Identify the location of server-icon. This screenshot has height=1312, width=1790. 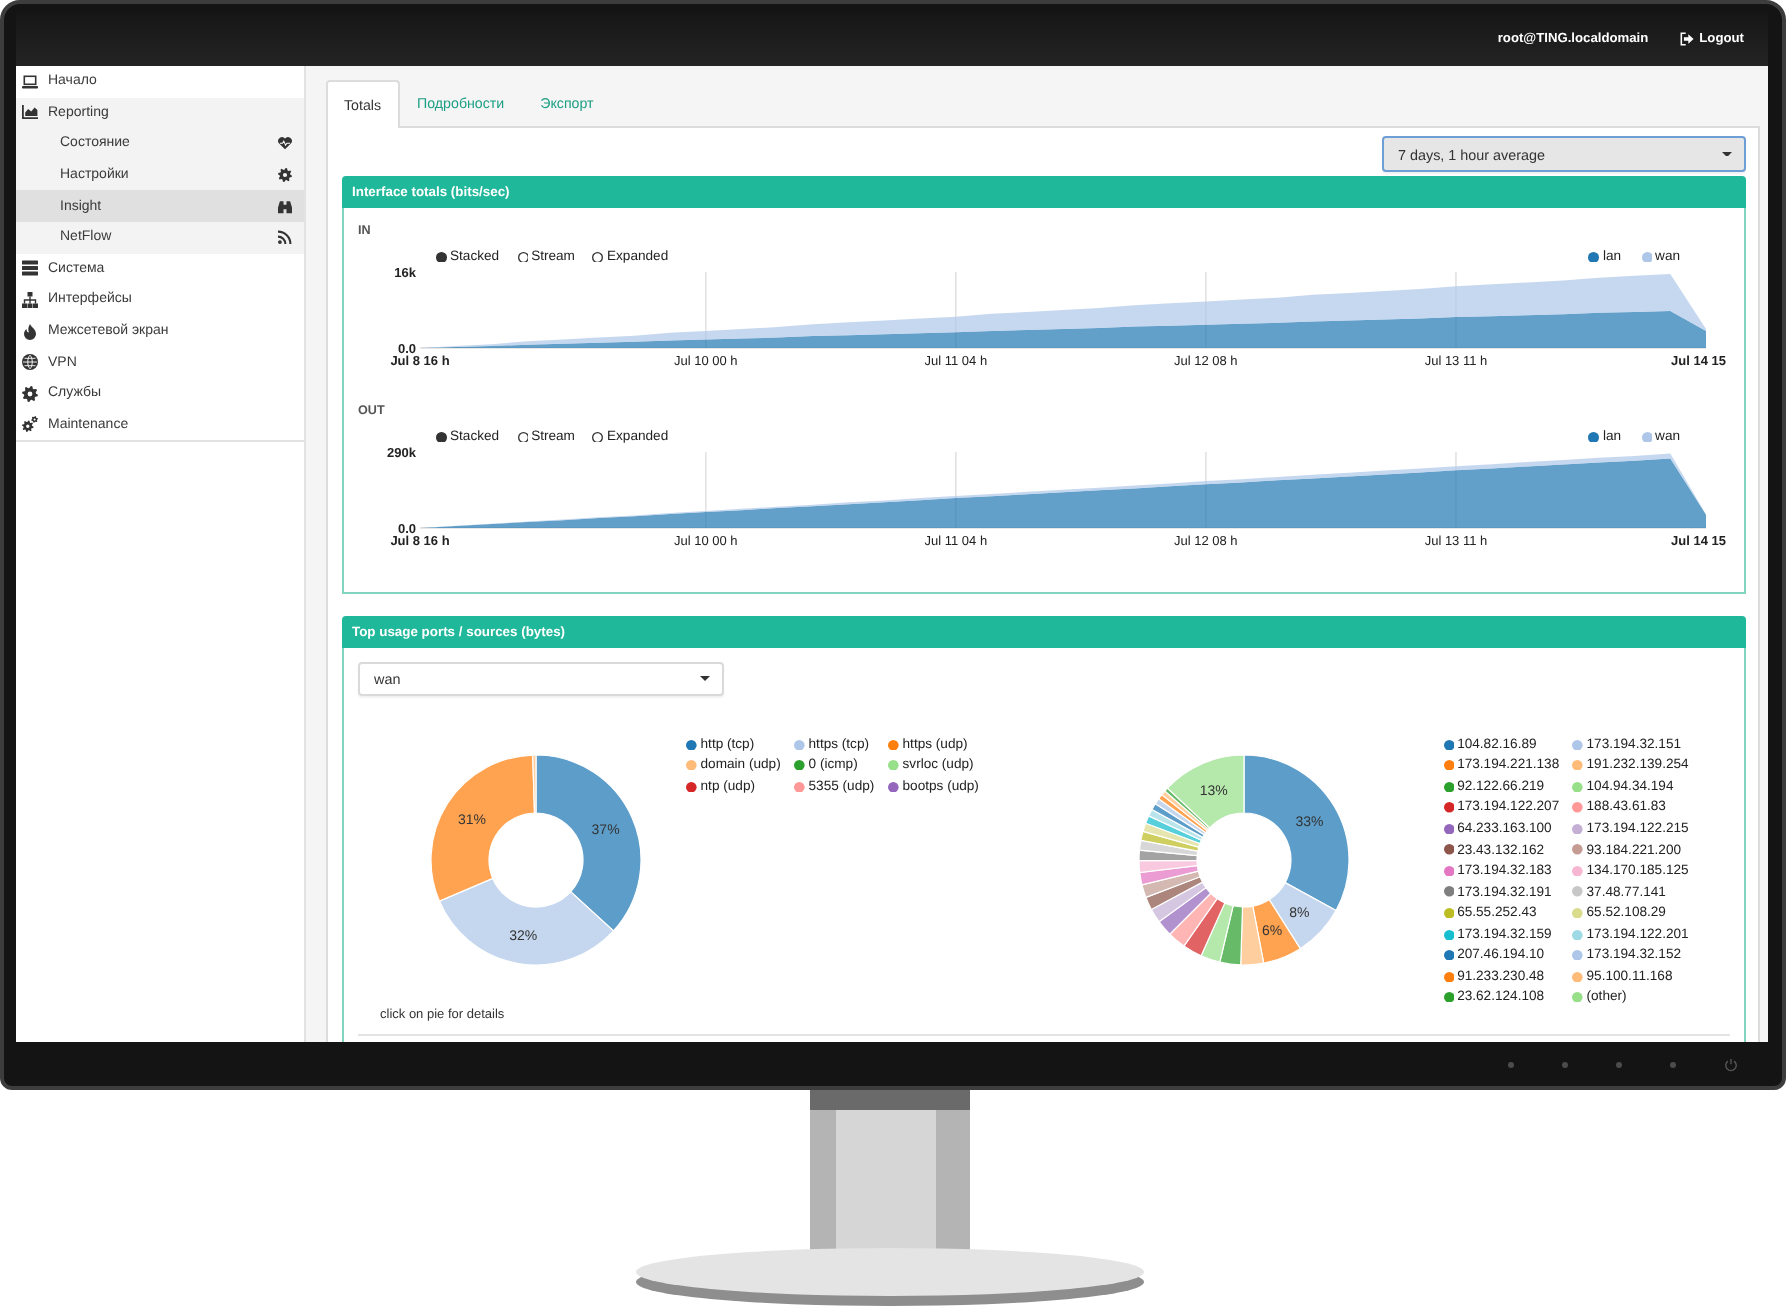
(30, 268).